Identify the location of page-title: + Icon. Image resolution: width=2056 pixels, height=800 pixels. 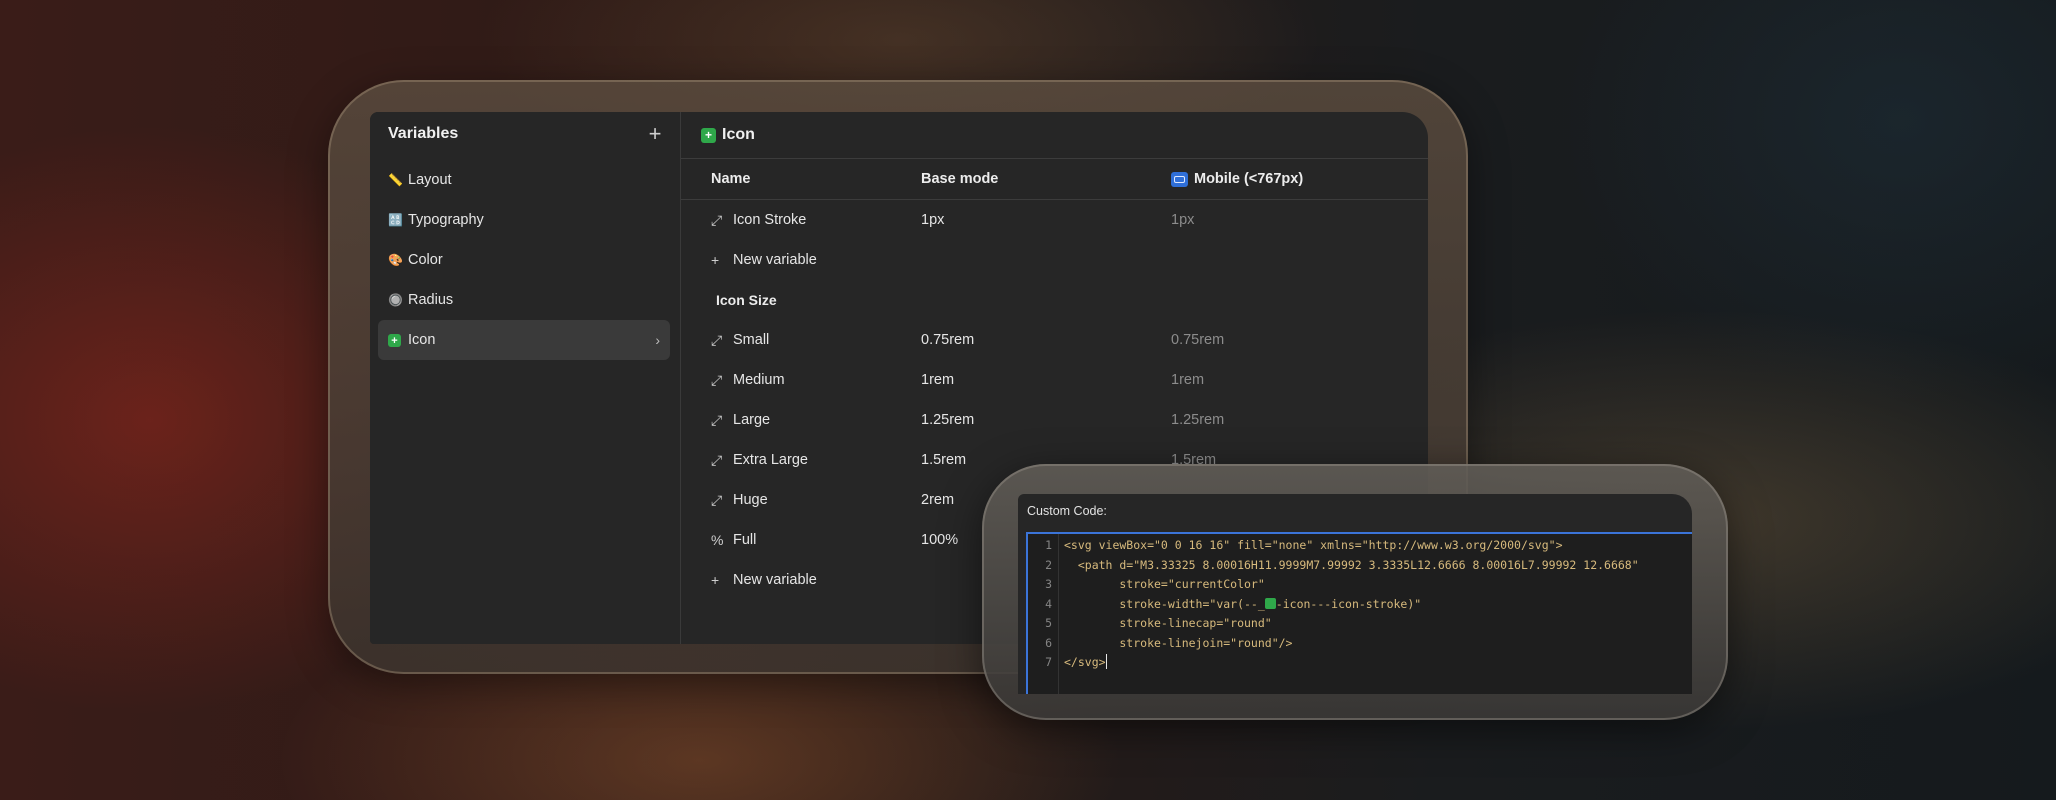
(1054, 135).